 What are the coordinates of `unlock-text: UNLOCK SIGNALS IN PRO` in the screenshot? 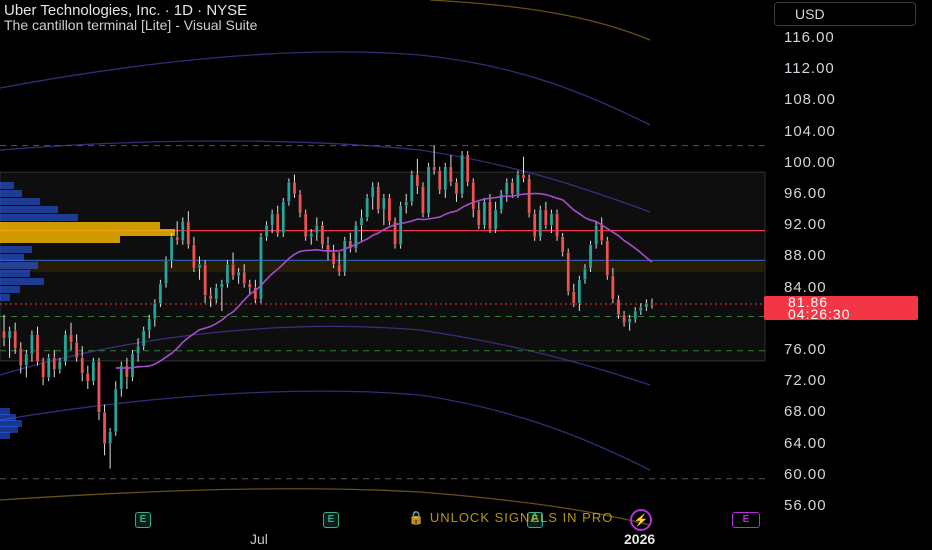 It's located at (521, 517).